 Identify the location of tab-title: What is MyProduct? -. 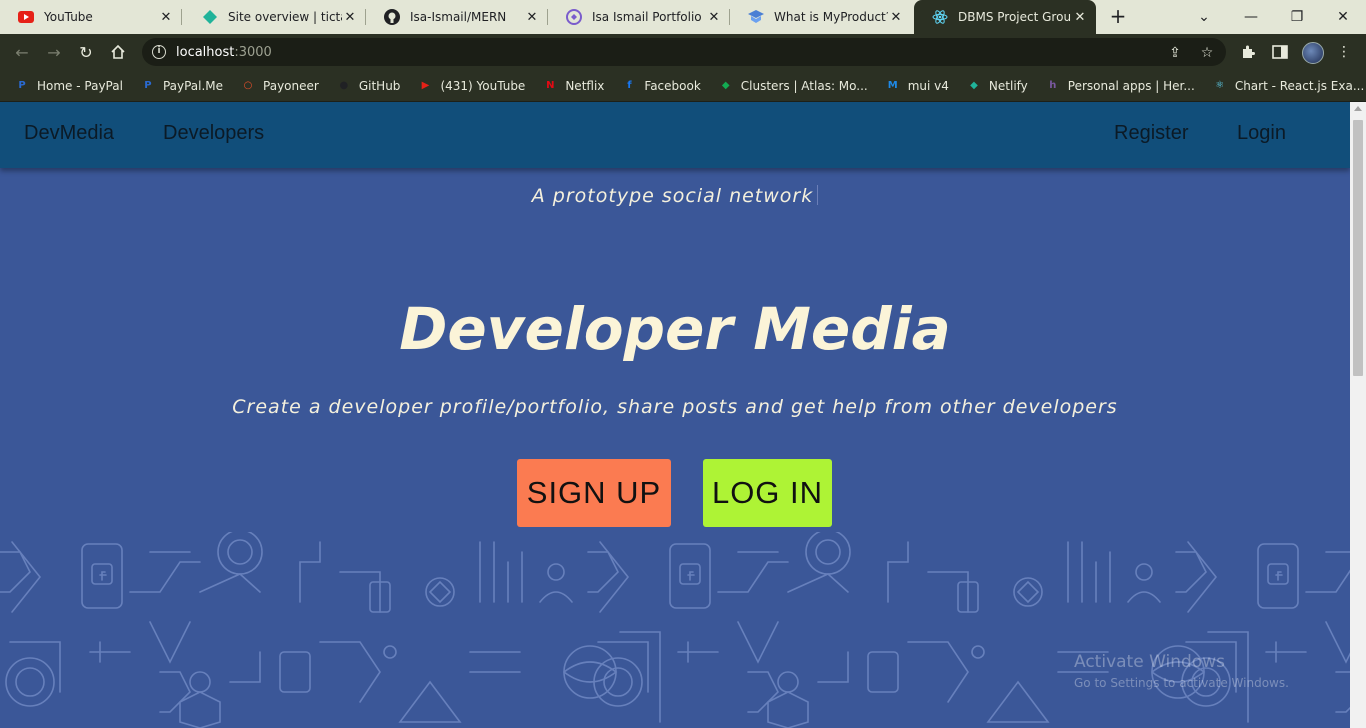
(831, 17).